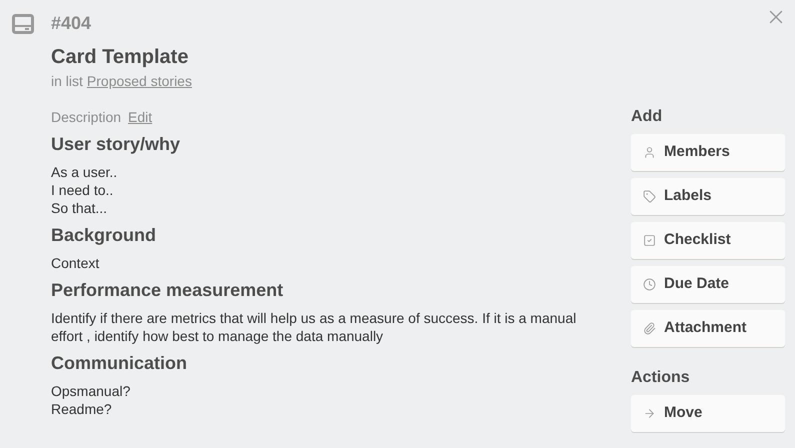  What do you see at coordinates (86, 117) in the screenshot?
I see `description-label: Description` at bounding box center [86, 117].